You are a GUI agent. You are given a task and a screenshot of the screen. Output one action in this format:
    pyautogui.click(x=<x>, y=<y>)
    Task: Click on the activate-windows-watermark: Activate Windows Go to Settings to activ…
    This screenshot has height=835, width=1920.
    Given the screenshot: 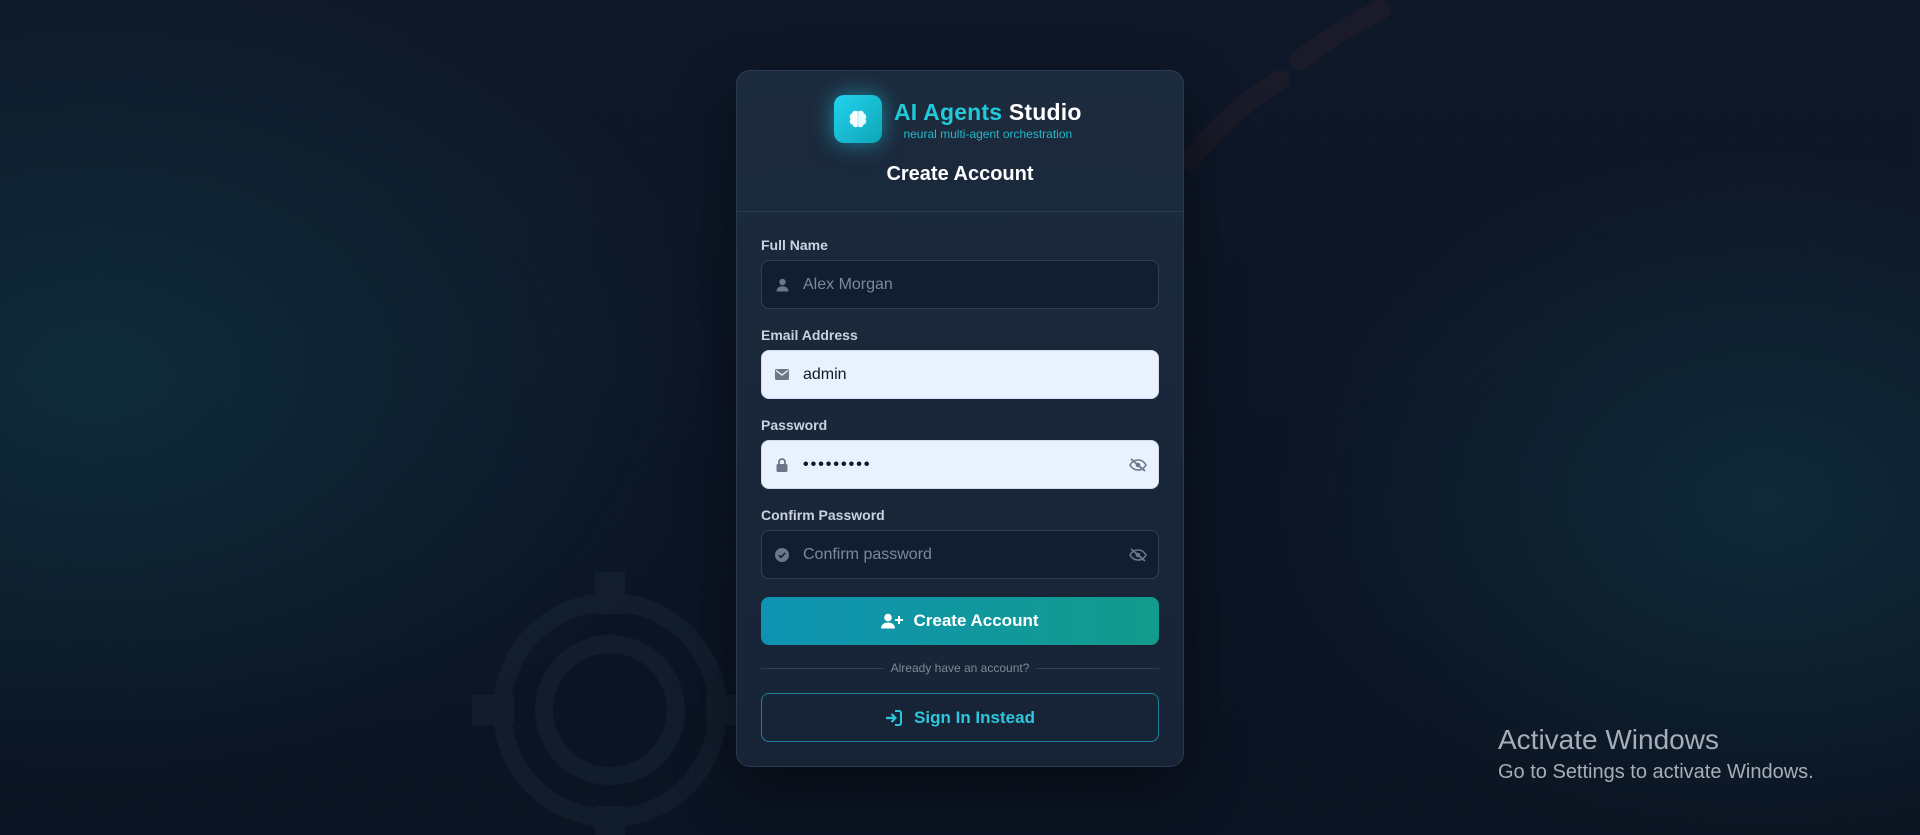 What is the action you would take?
    pyautogui.click(x=1656, y=754)
    